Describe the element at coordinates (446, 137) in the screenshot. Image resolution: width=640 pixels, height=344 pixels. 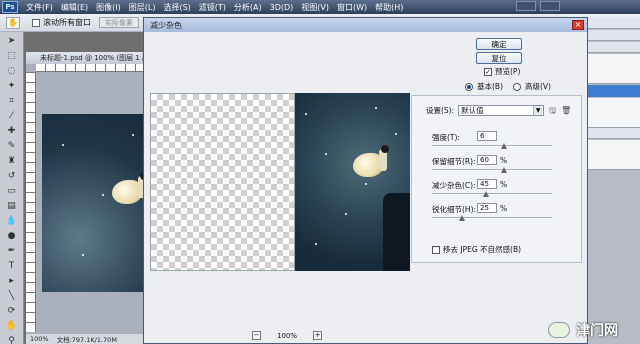
I see `strength-label: 强度(T):` at that location.